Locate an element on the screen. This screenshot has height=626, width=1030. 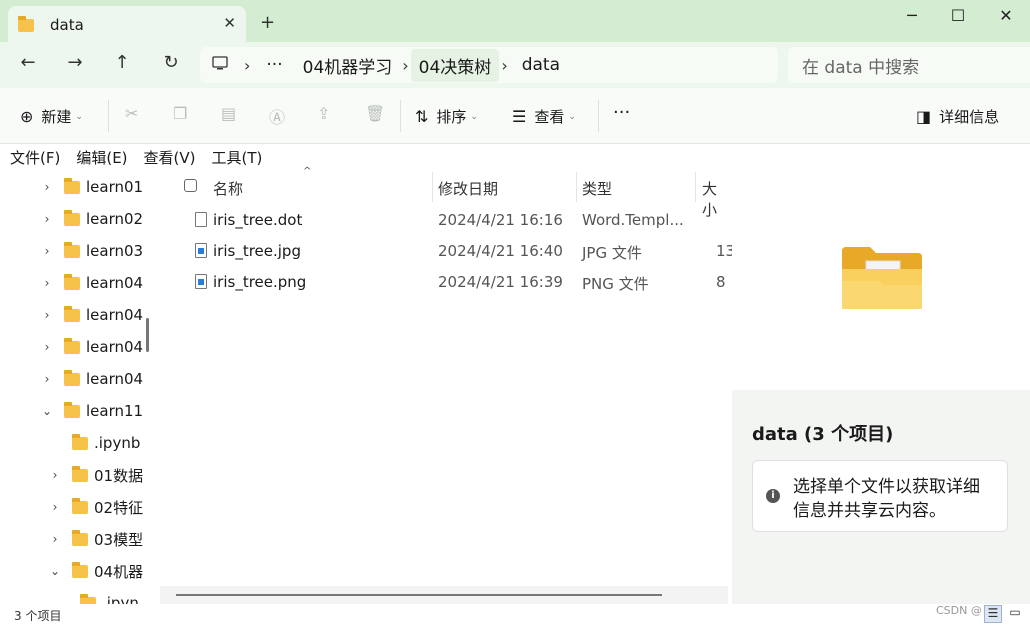
tree-item: › 01数据 is located at coordinates (95, 475).